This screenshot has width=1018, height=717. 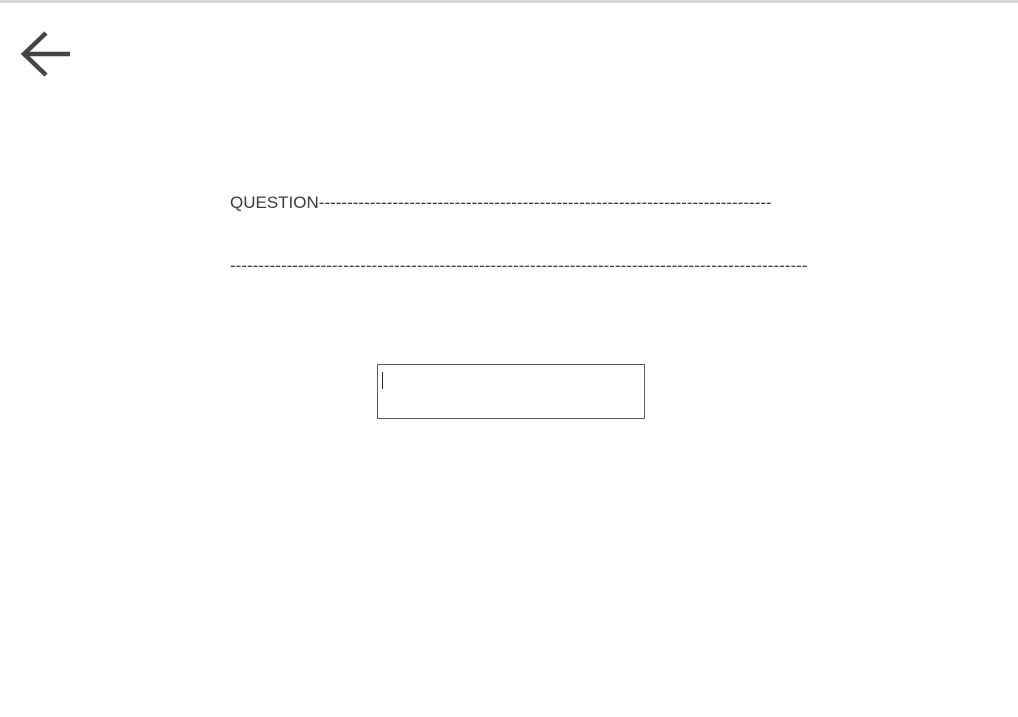 I want to click on back-button, so click(x=46, y=55).